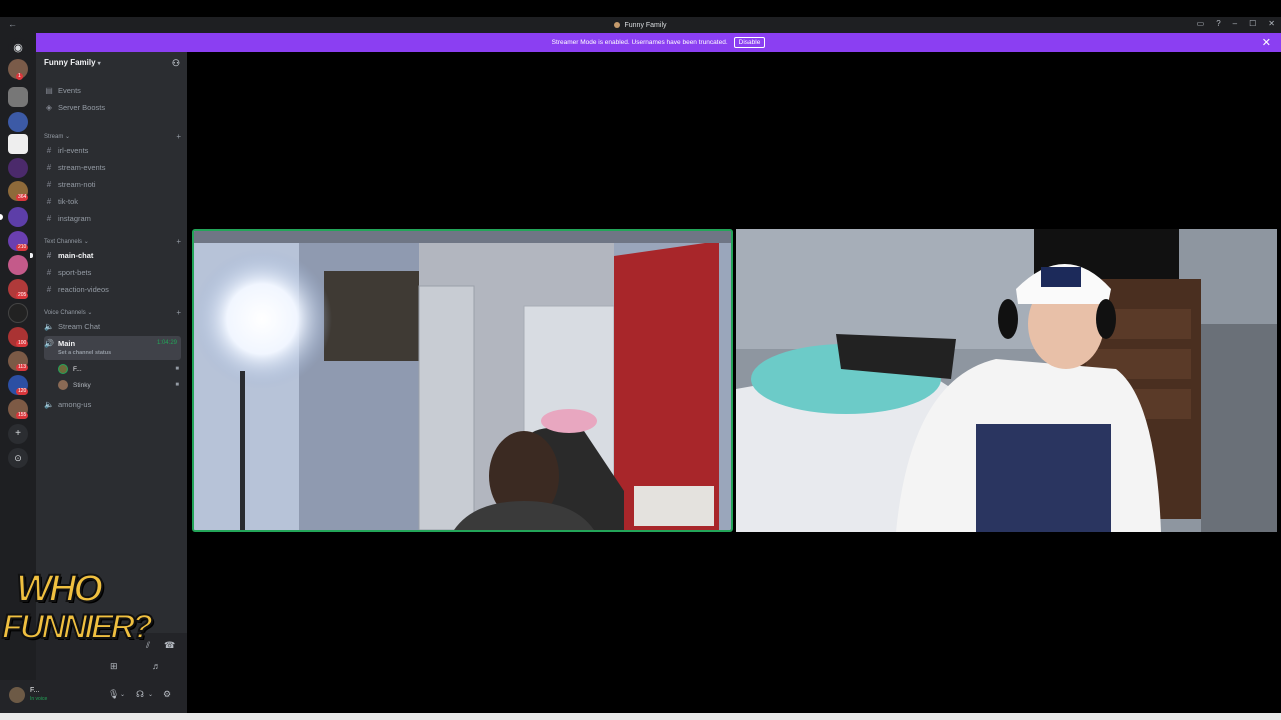 This screenshot has width=1281, height=720. What do you see at coordinates (112, 326) in the screenshot?
I see `channel-stream-chat: 🔈 Stream Chat` at bounding box center [112, 326].